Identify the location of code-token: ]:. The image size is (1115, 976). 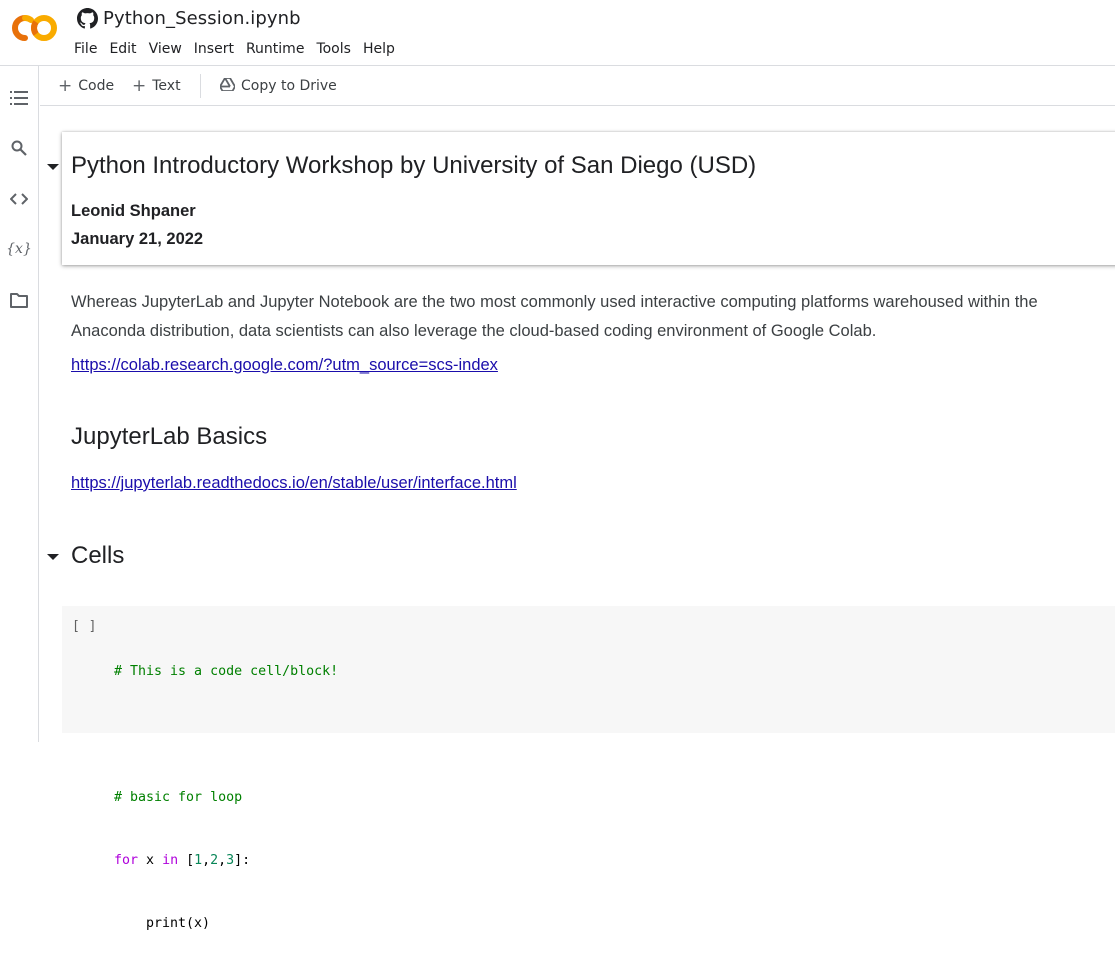
(242, 860).